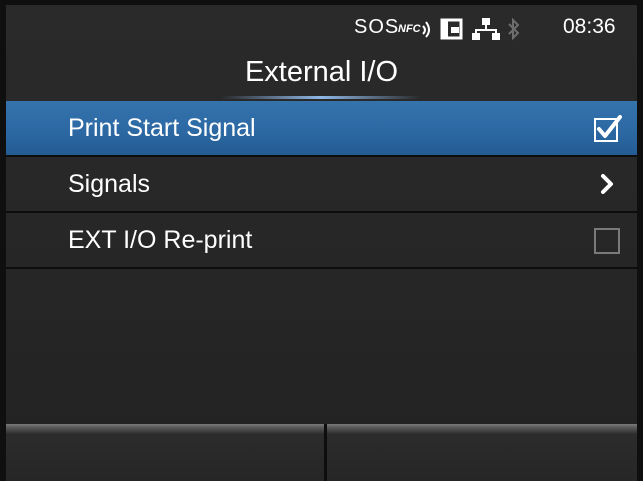 The height and width of the screenshot is (481, 643). What do you see at coordinates (514, 29) in the screenshot?
I see `bluetooth-icon` at bounding box center [514, 29].